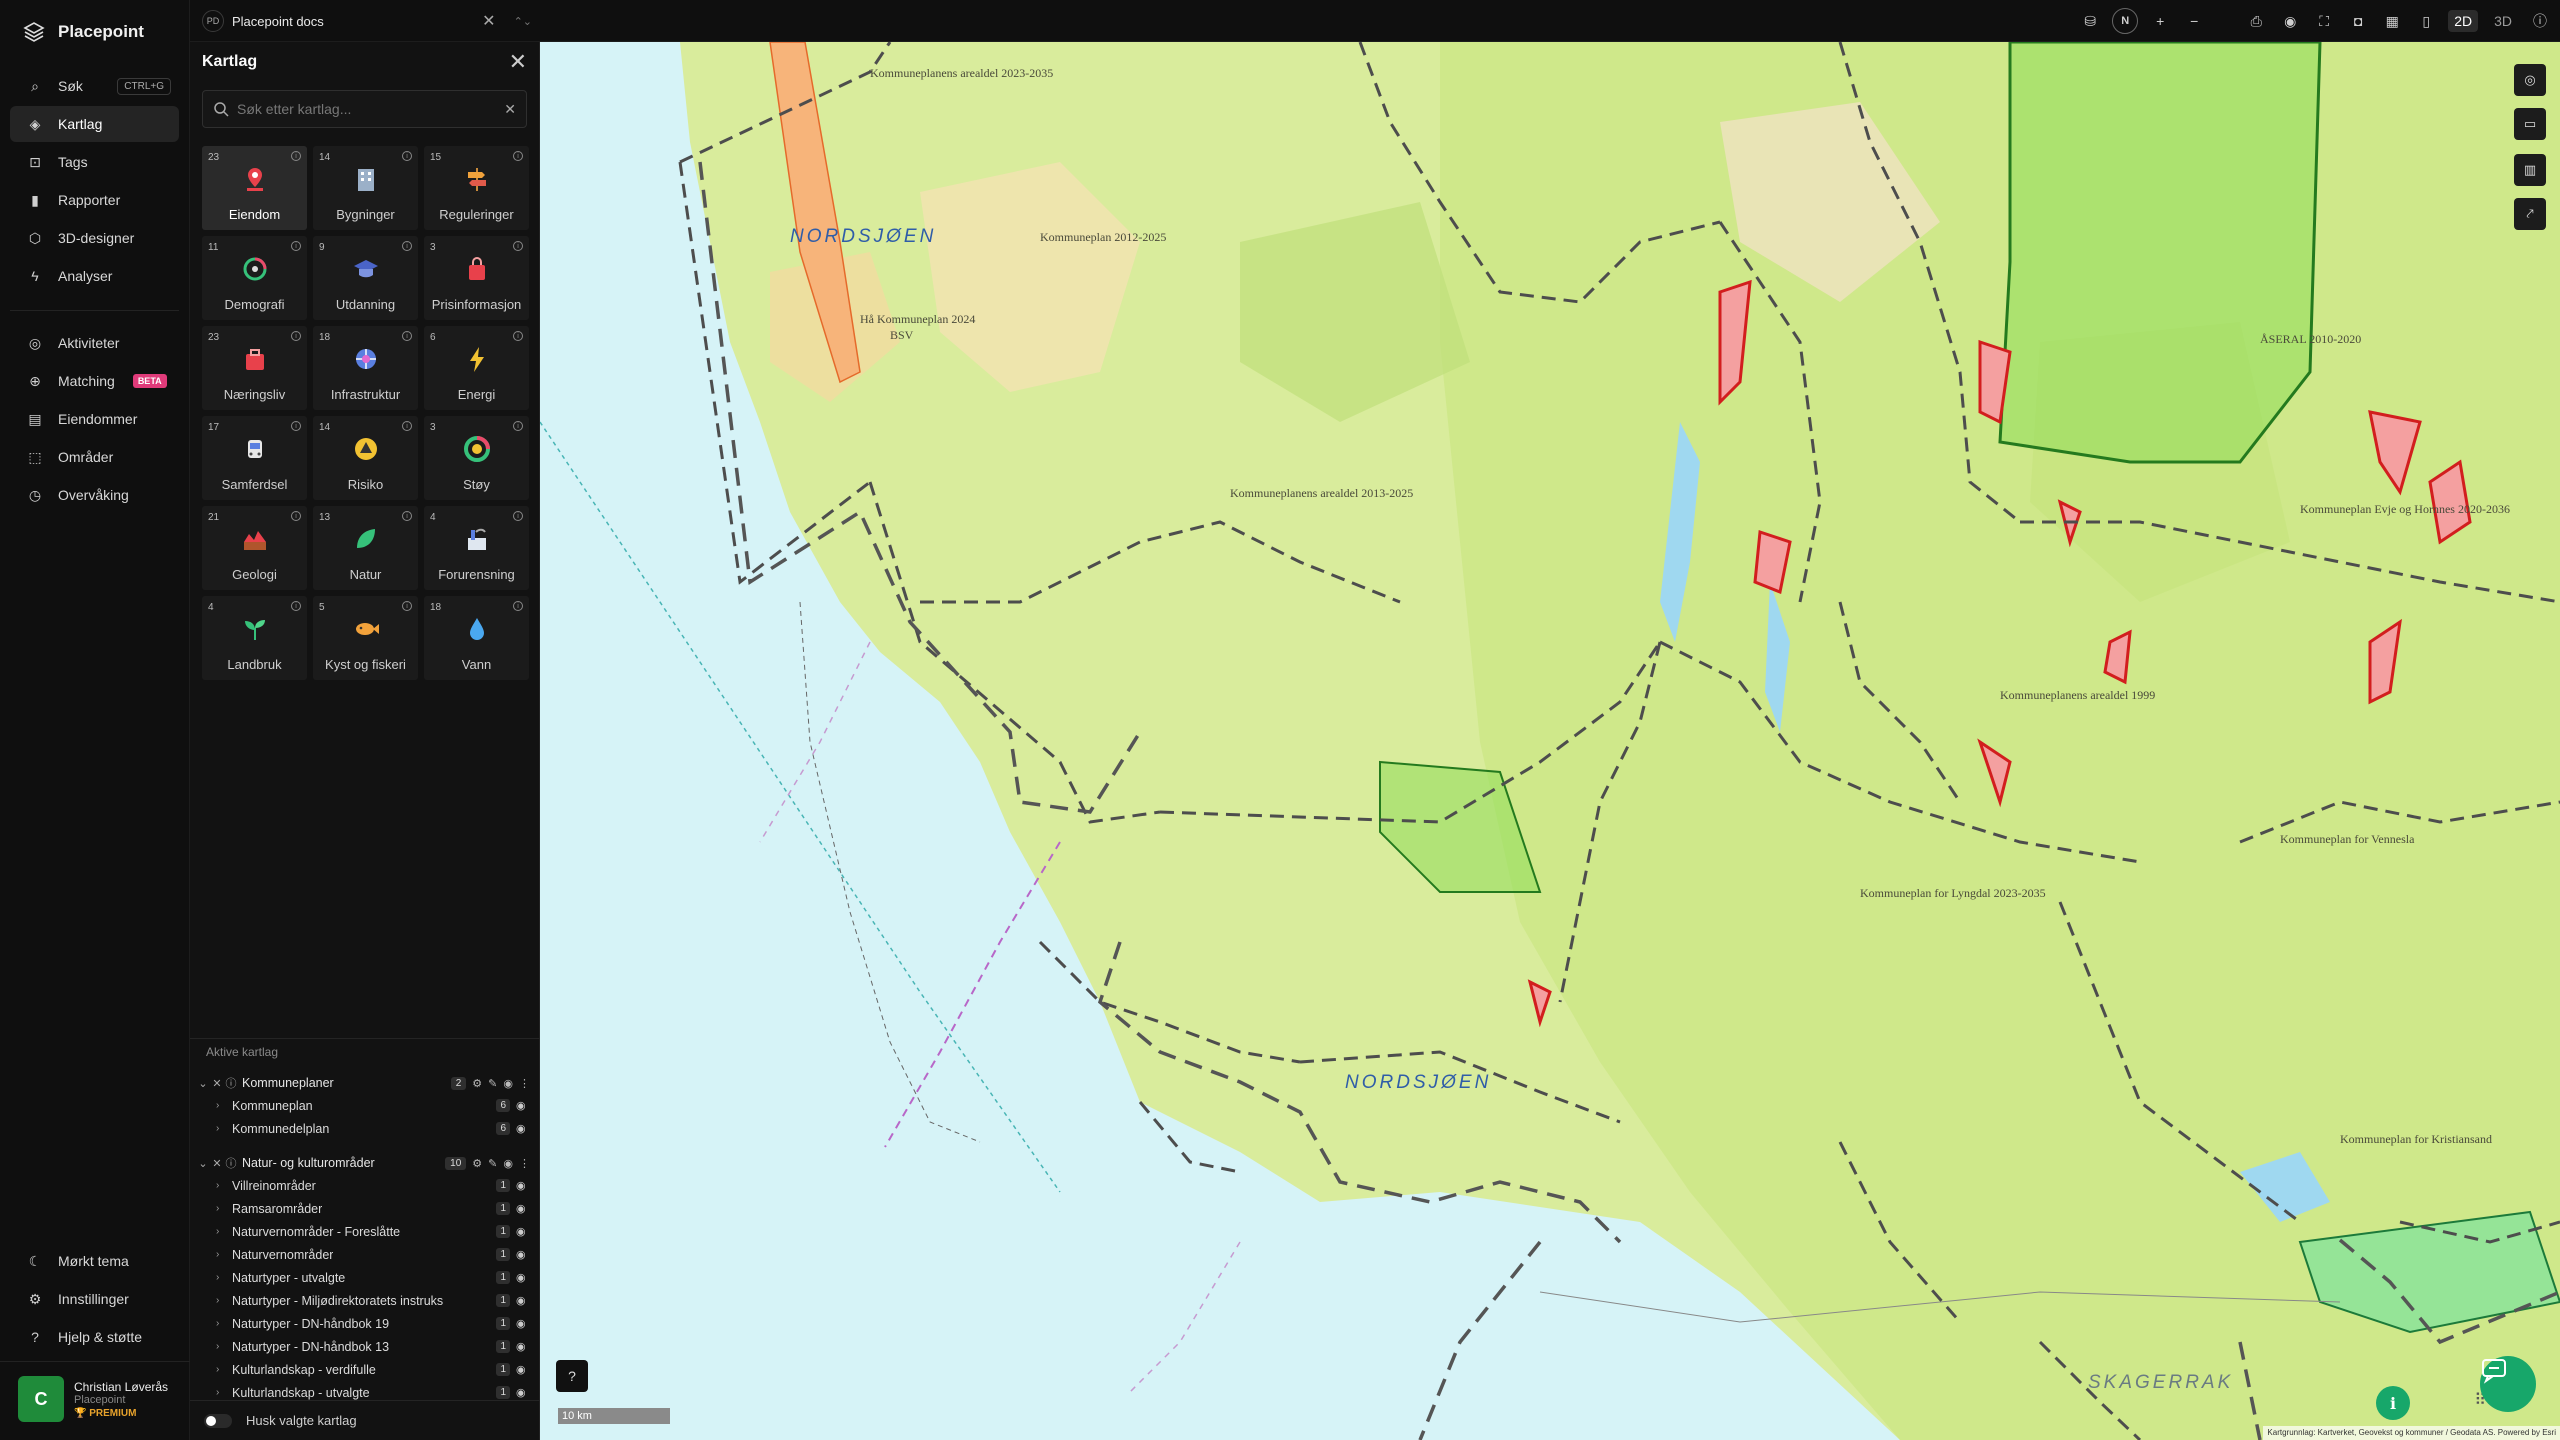 The width and height of the screenshot is (2560, 1440). What do you see at coordinates (365, 188) in the screenshot?
I see `category-tile-bygninger: 14 i Bygninger` at bounding box center [365, 188].